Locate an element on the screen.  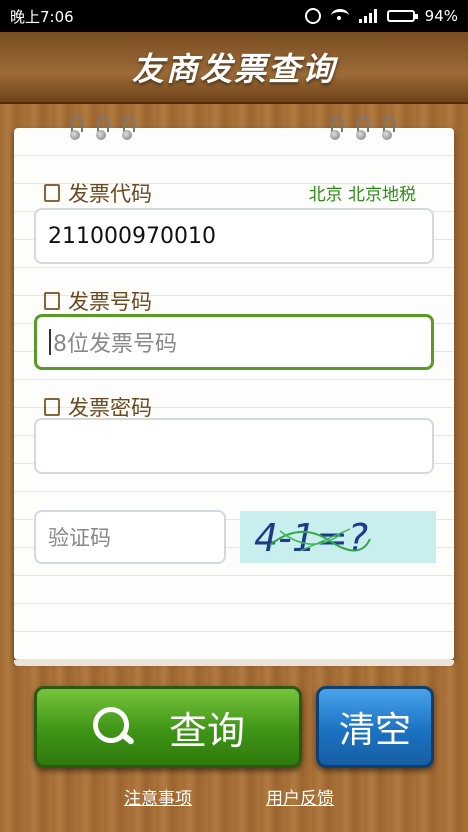
alarm-icon is located at coordinates (312, 16).